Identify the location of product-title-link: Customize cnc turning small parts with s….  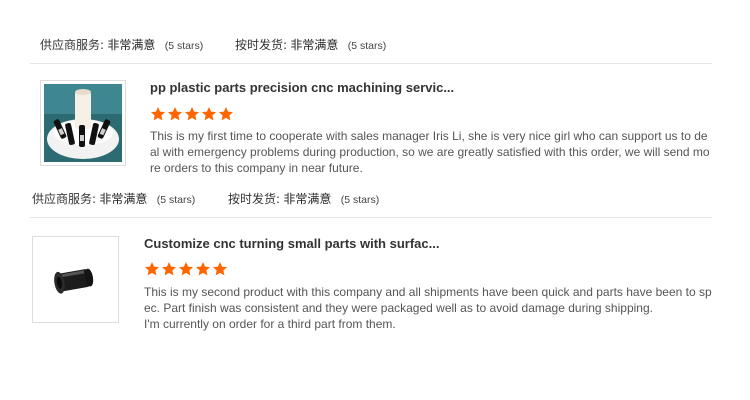
(291, 243).